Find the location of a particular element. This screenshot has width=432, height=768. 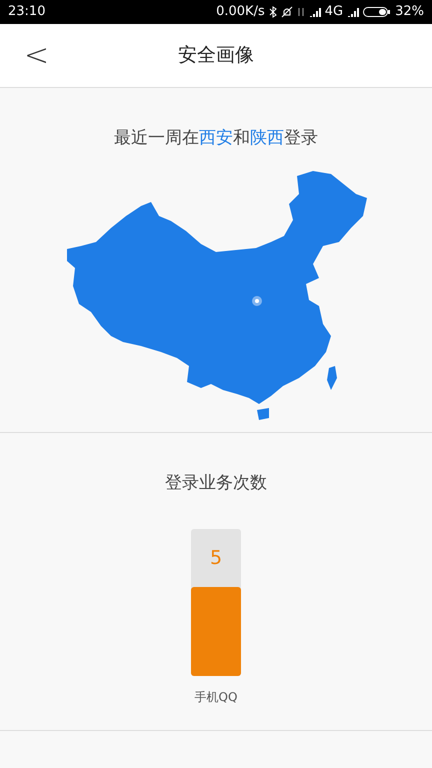

bluetooth-icon is located at coordinates (272, 12).